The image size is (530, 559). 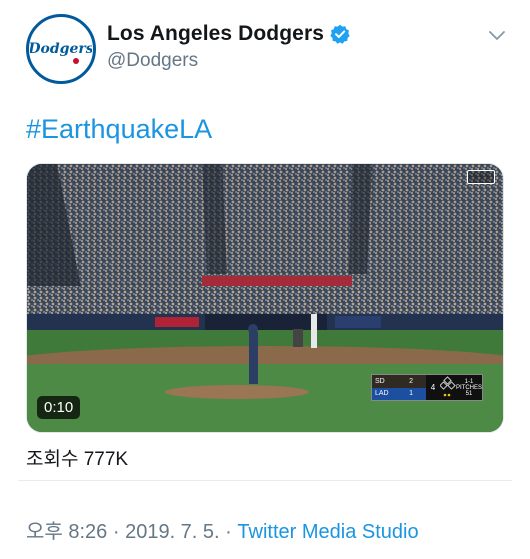 I want to click on verified-badge-icon, so click(x=340, y=34).